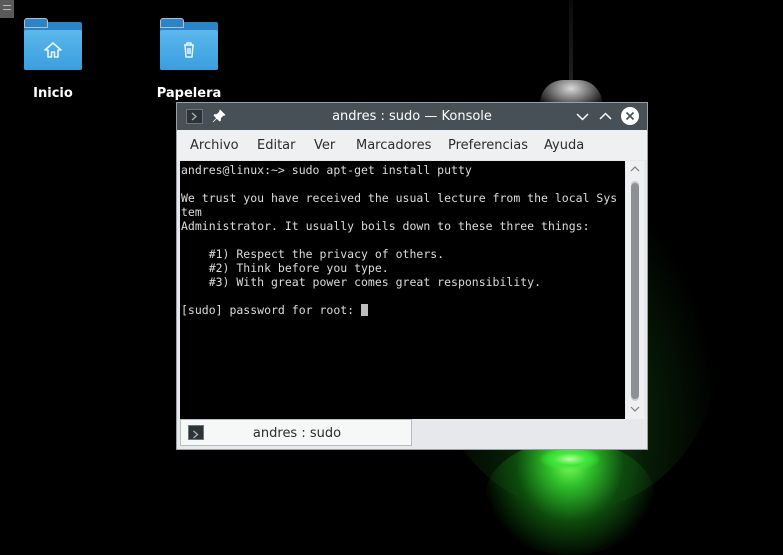  Describe the element at coordinates (570, 459) in the screenshot. I see `wallpaper-filament` at that location.